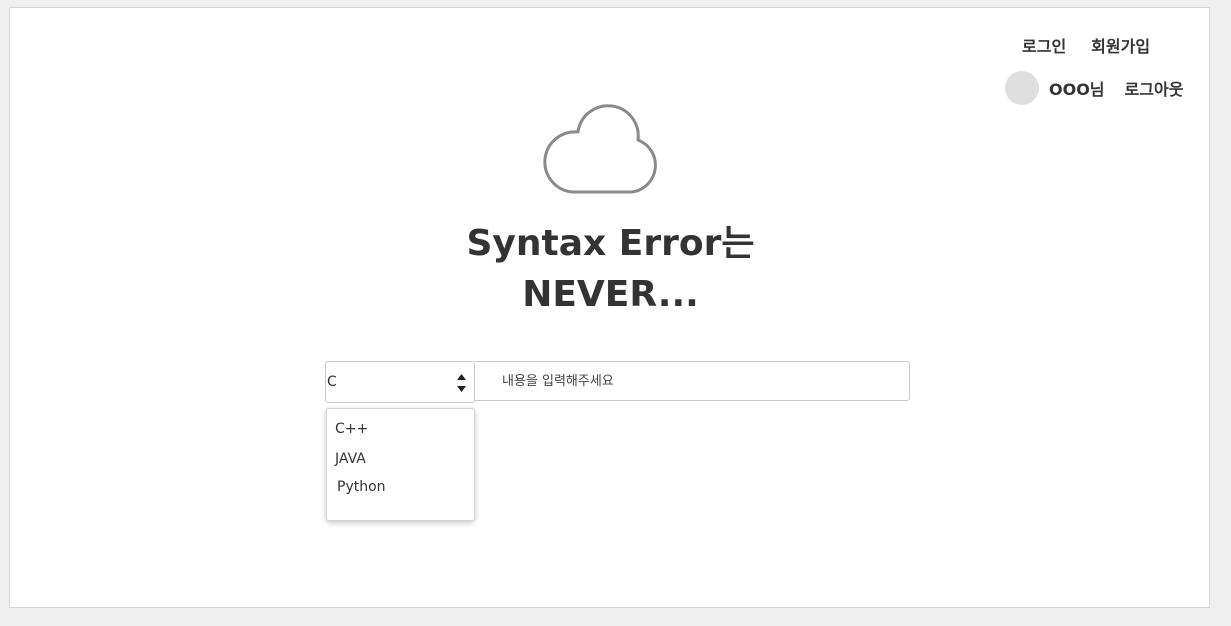  I want to click on search-input, so click(692, 381).